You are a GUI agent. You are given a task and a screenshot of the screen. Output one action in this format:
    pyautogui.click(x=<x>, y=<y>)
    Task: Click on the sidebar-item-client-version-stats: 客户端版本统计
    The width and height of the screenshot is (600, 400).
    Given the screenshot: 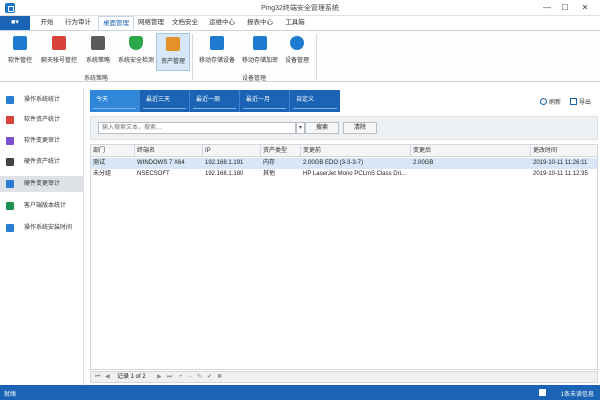 What is the action you would take?
    pyautogui.click(x=42, y=206)
    